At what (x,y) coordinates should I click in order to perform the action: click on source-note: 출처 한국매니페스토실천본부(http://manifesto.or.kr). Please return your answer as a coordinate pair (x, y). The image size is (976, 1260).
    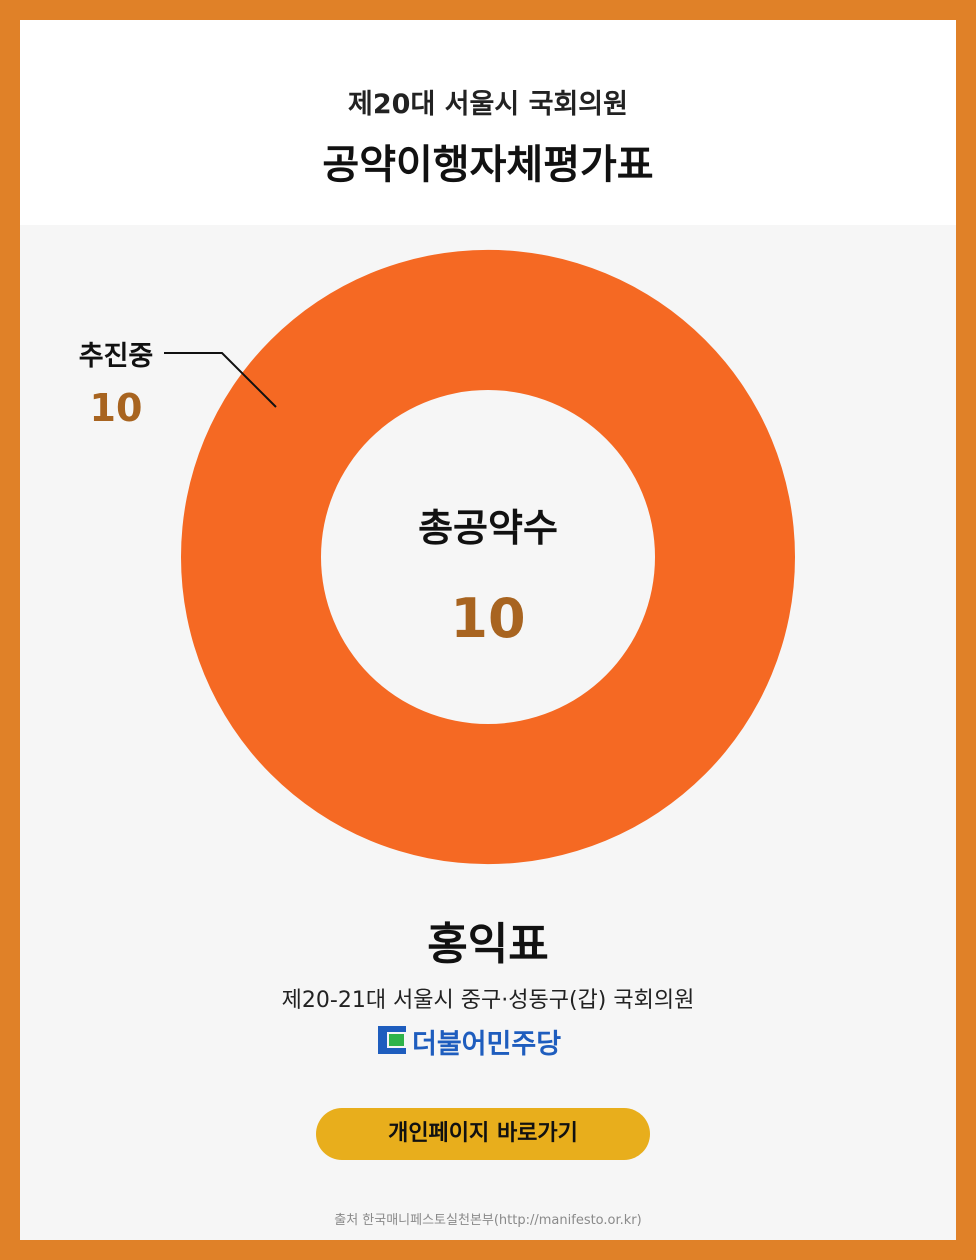
    Looking at the image, I should click on (488, 1220).